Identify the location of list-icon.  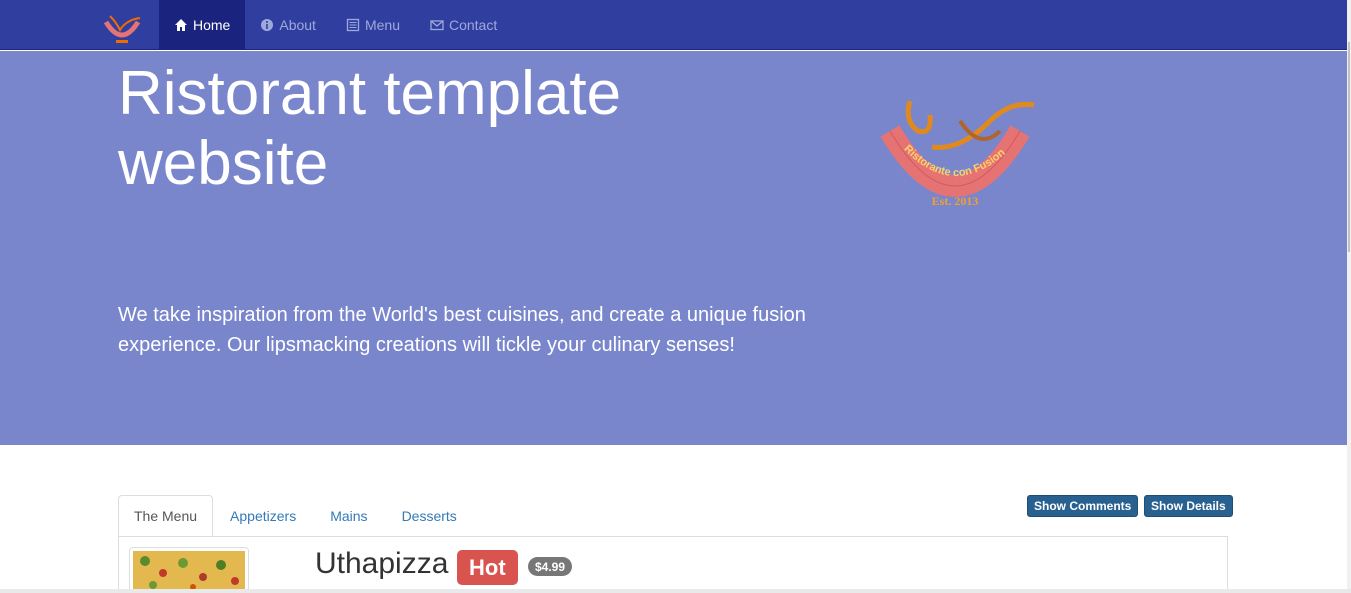
(353, 25).